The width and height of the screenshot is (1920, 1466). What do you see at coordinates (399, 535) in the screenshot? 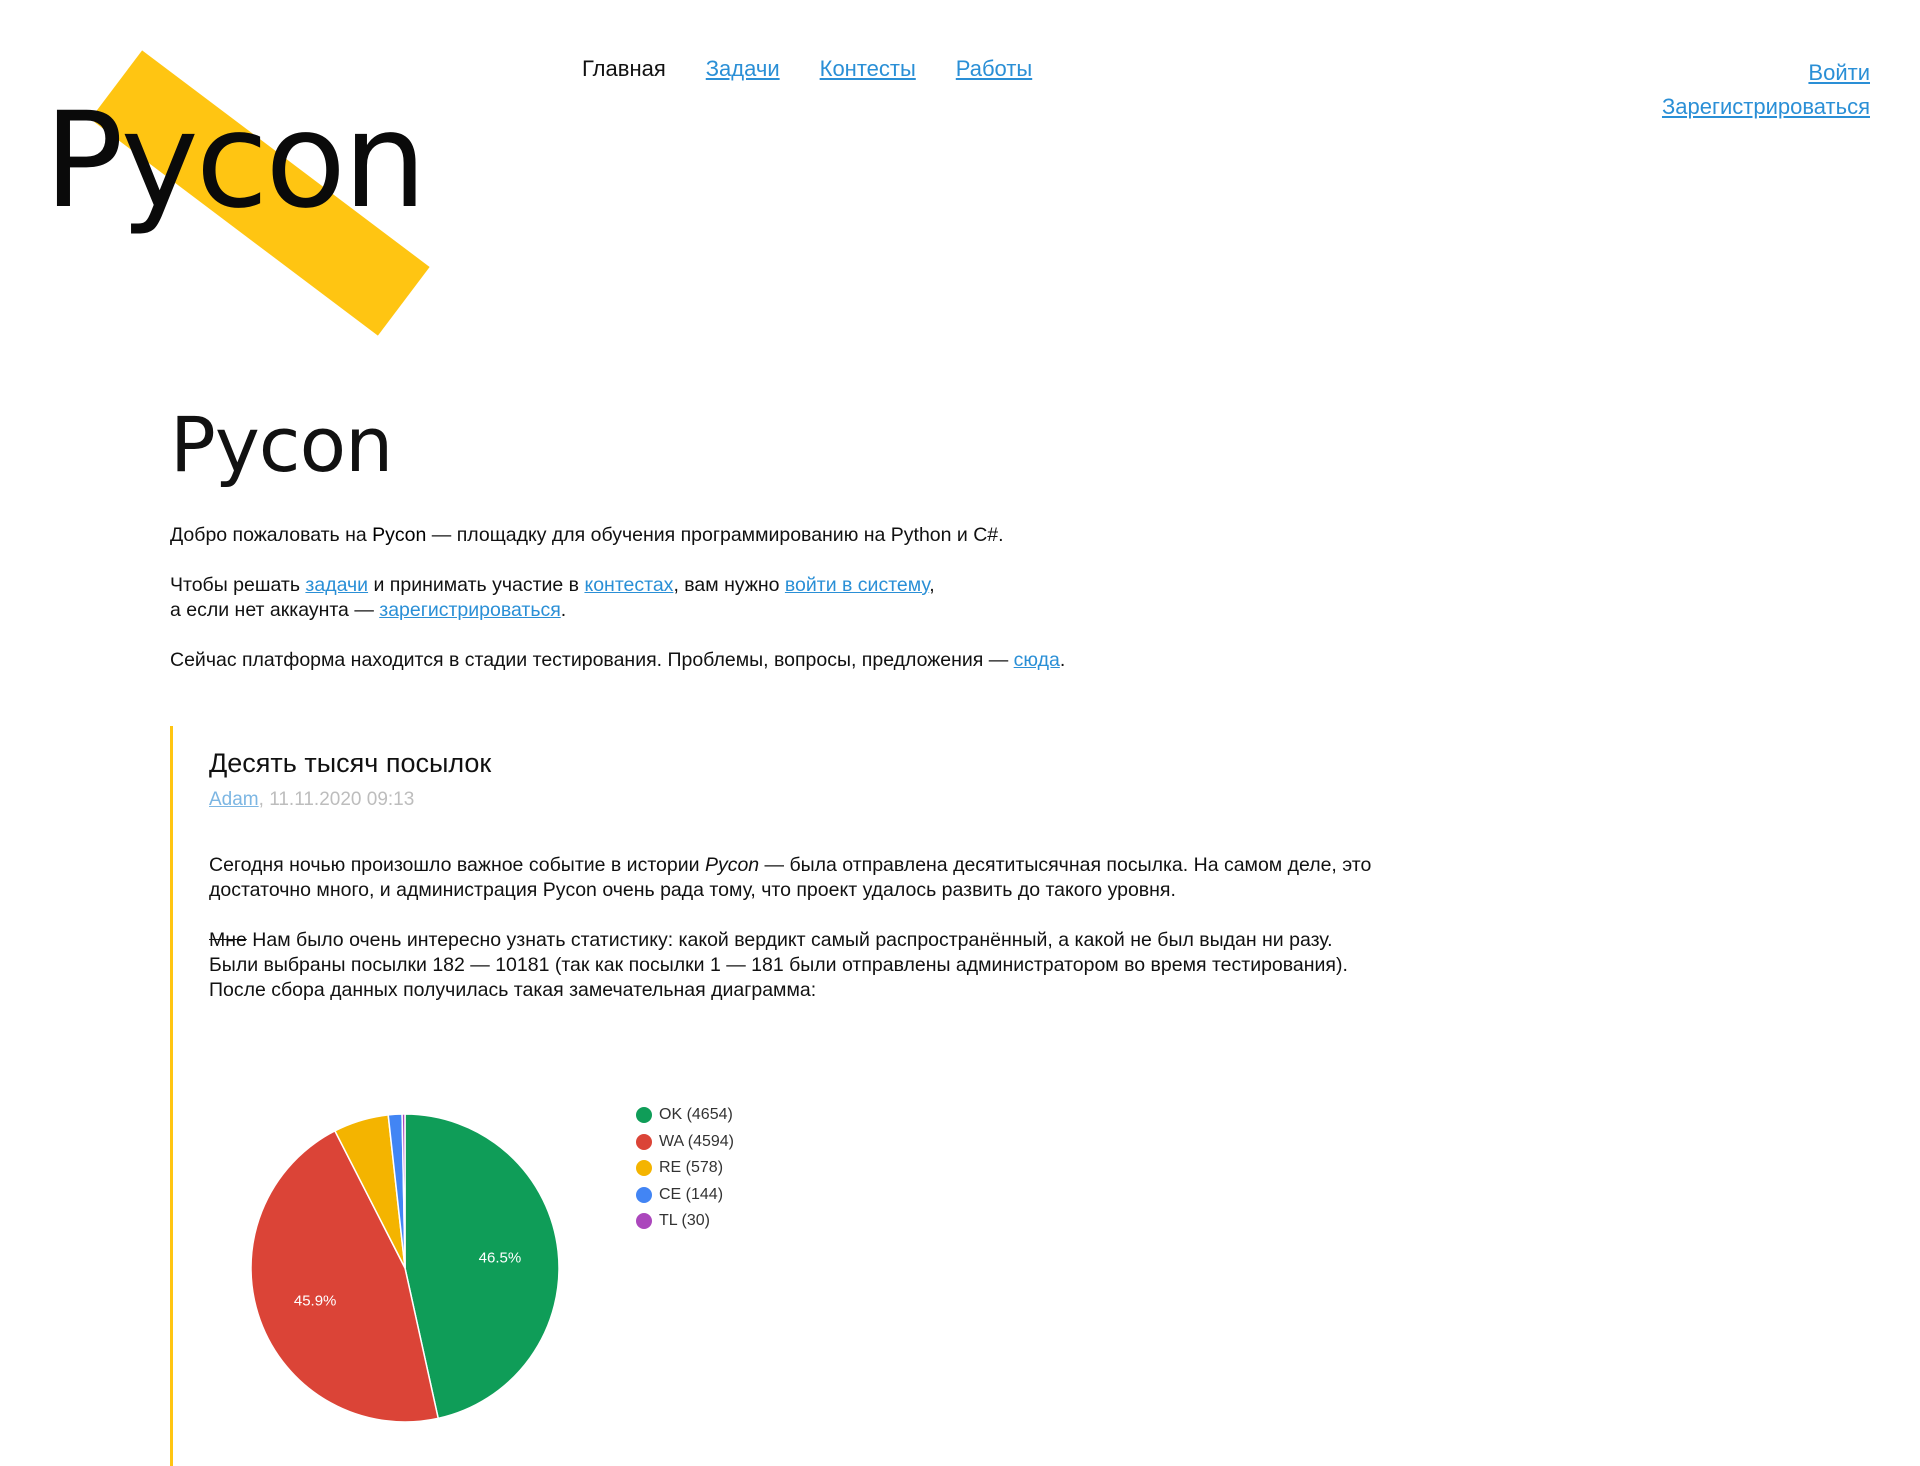
I see `welcome-brand: Pycon` at bounding box center [399, 535].